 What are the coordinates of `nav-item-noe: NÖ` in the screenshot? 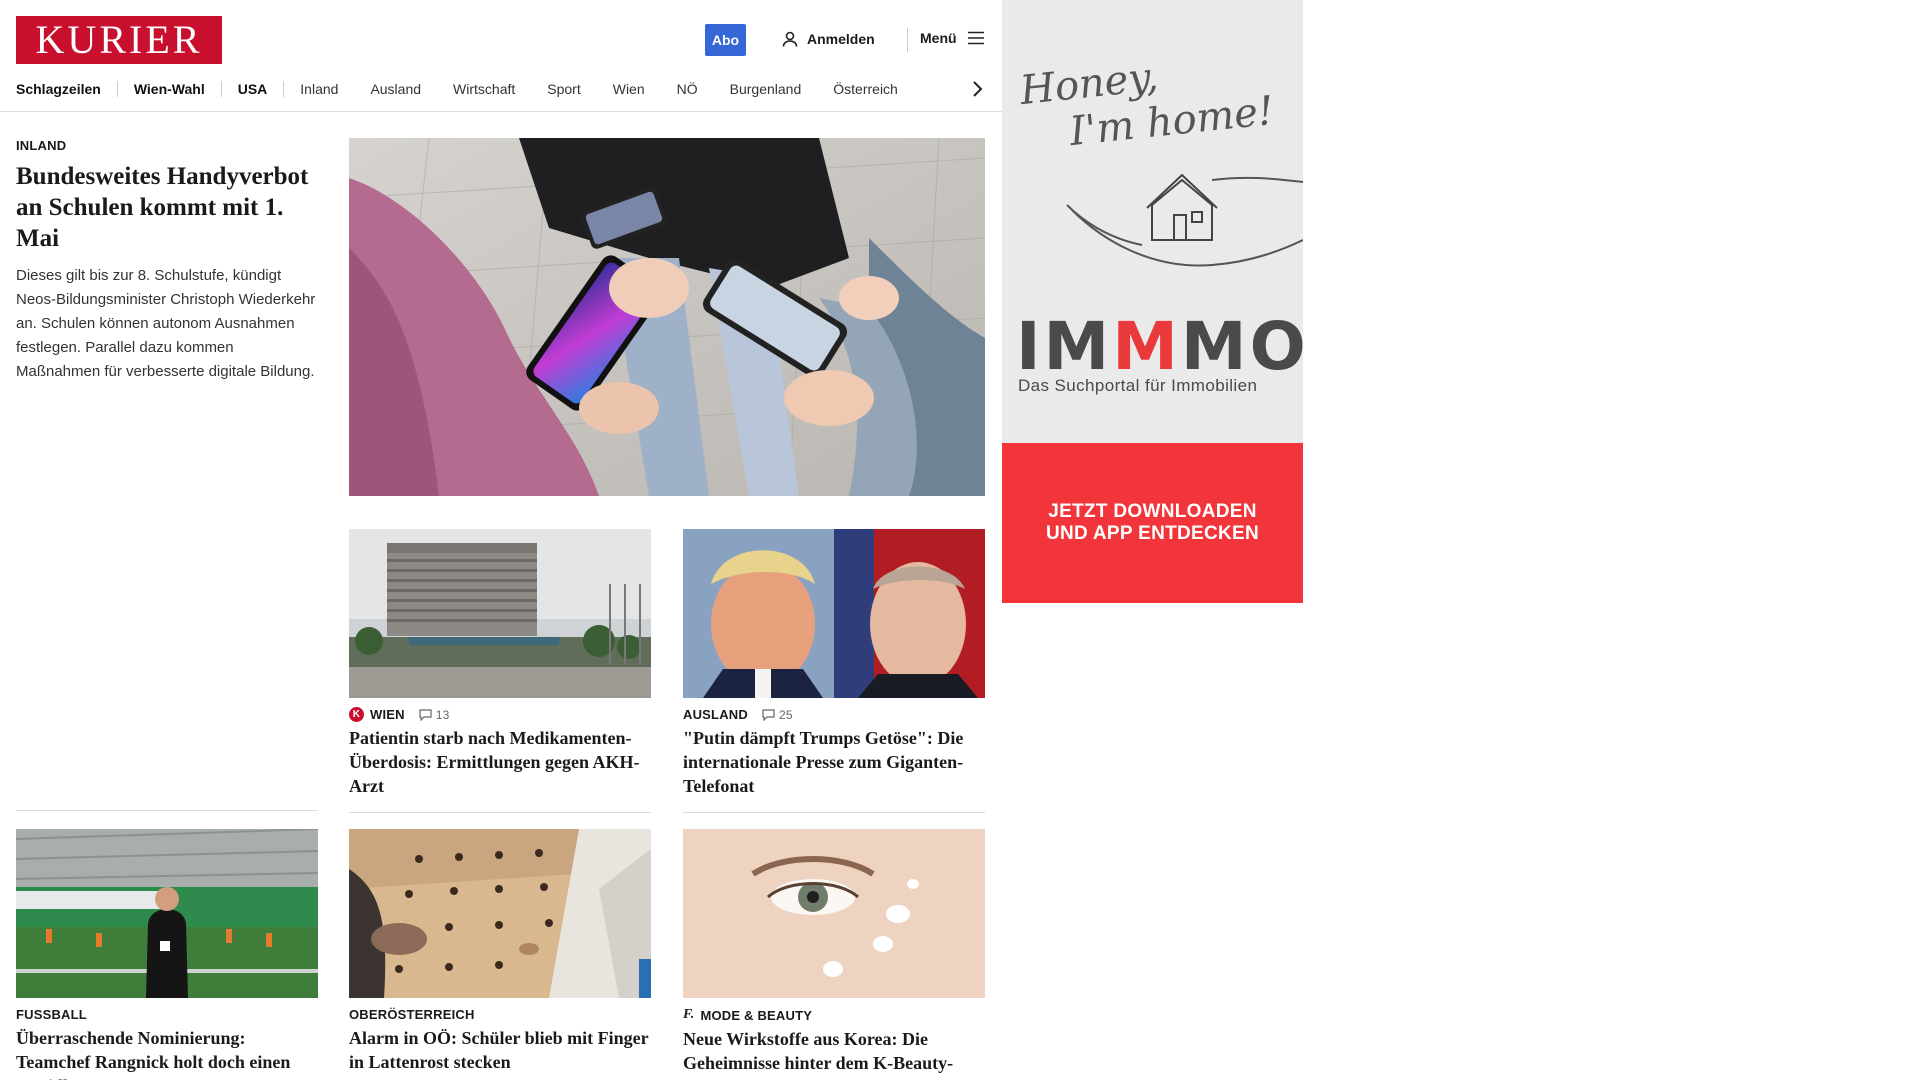 It's located at (687, 89).